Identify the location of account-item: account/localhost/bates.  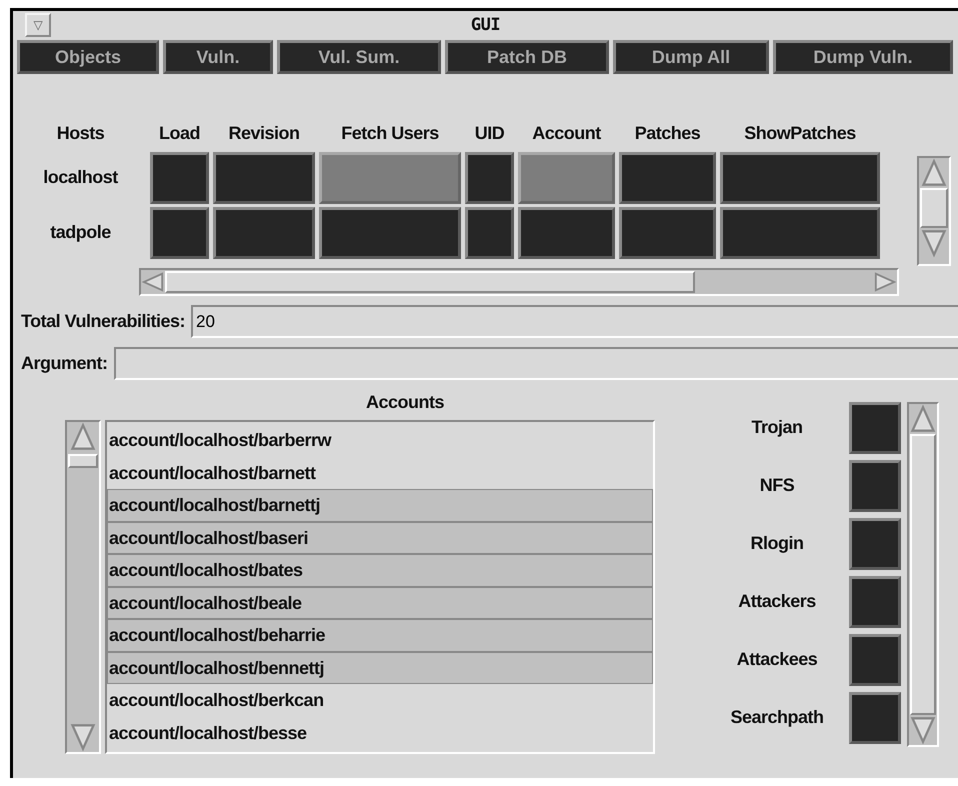
(380, 570).